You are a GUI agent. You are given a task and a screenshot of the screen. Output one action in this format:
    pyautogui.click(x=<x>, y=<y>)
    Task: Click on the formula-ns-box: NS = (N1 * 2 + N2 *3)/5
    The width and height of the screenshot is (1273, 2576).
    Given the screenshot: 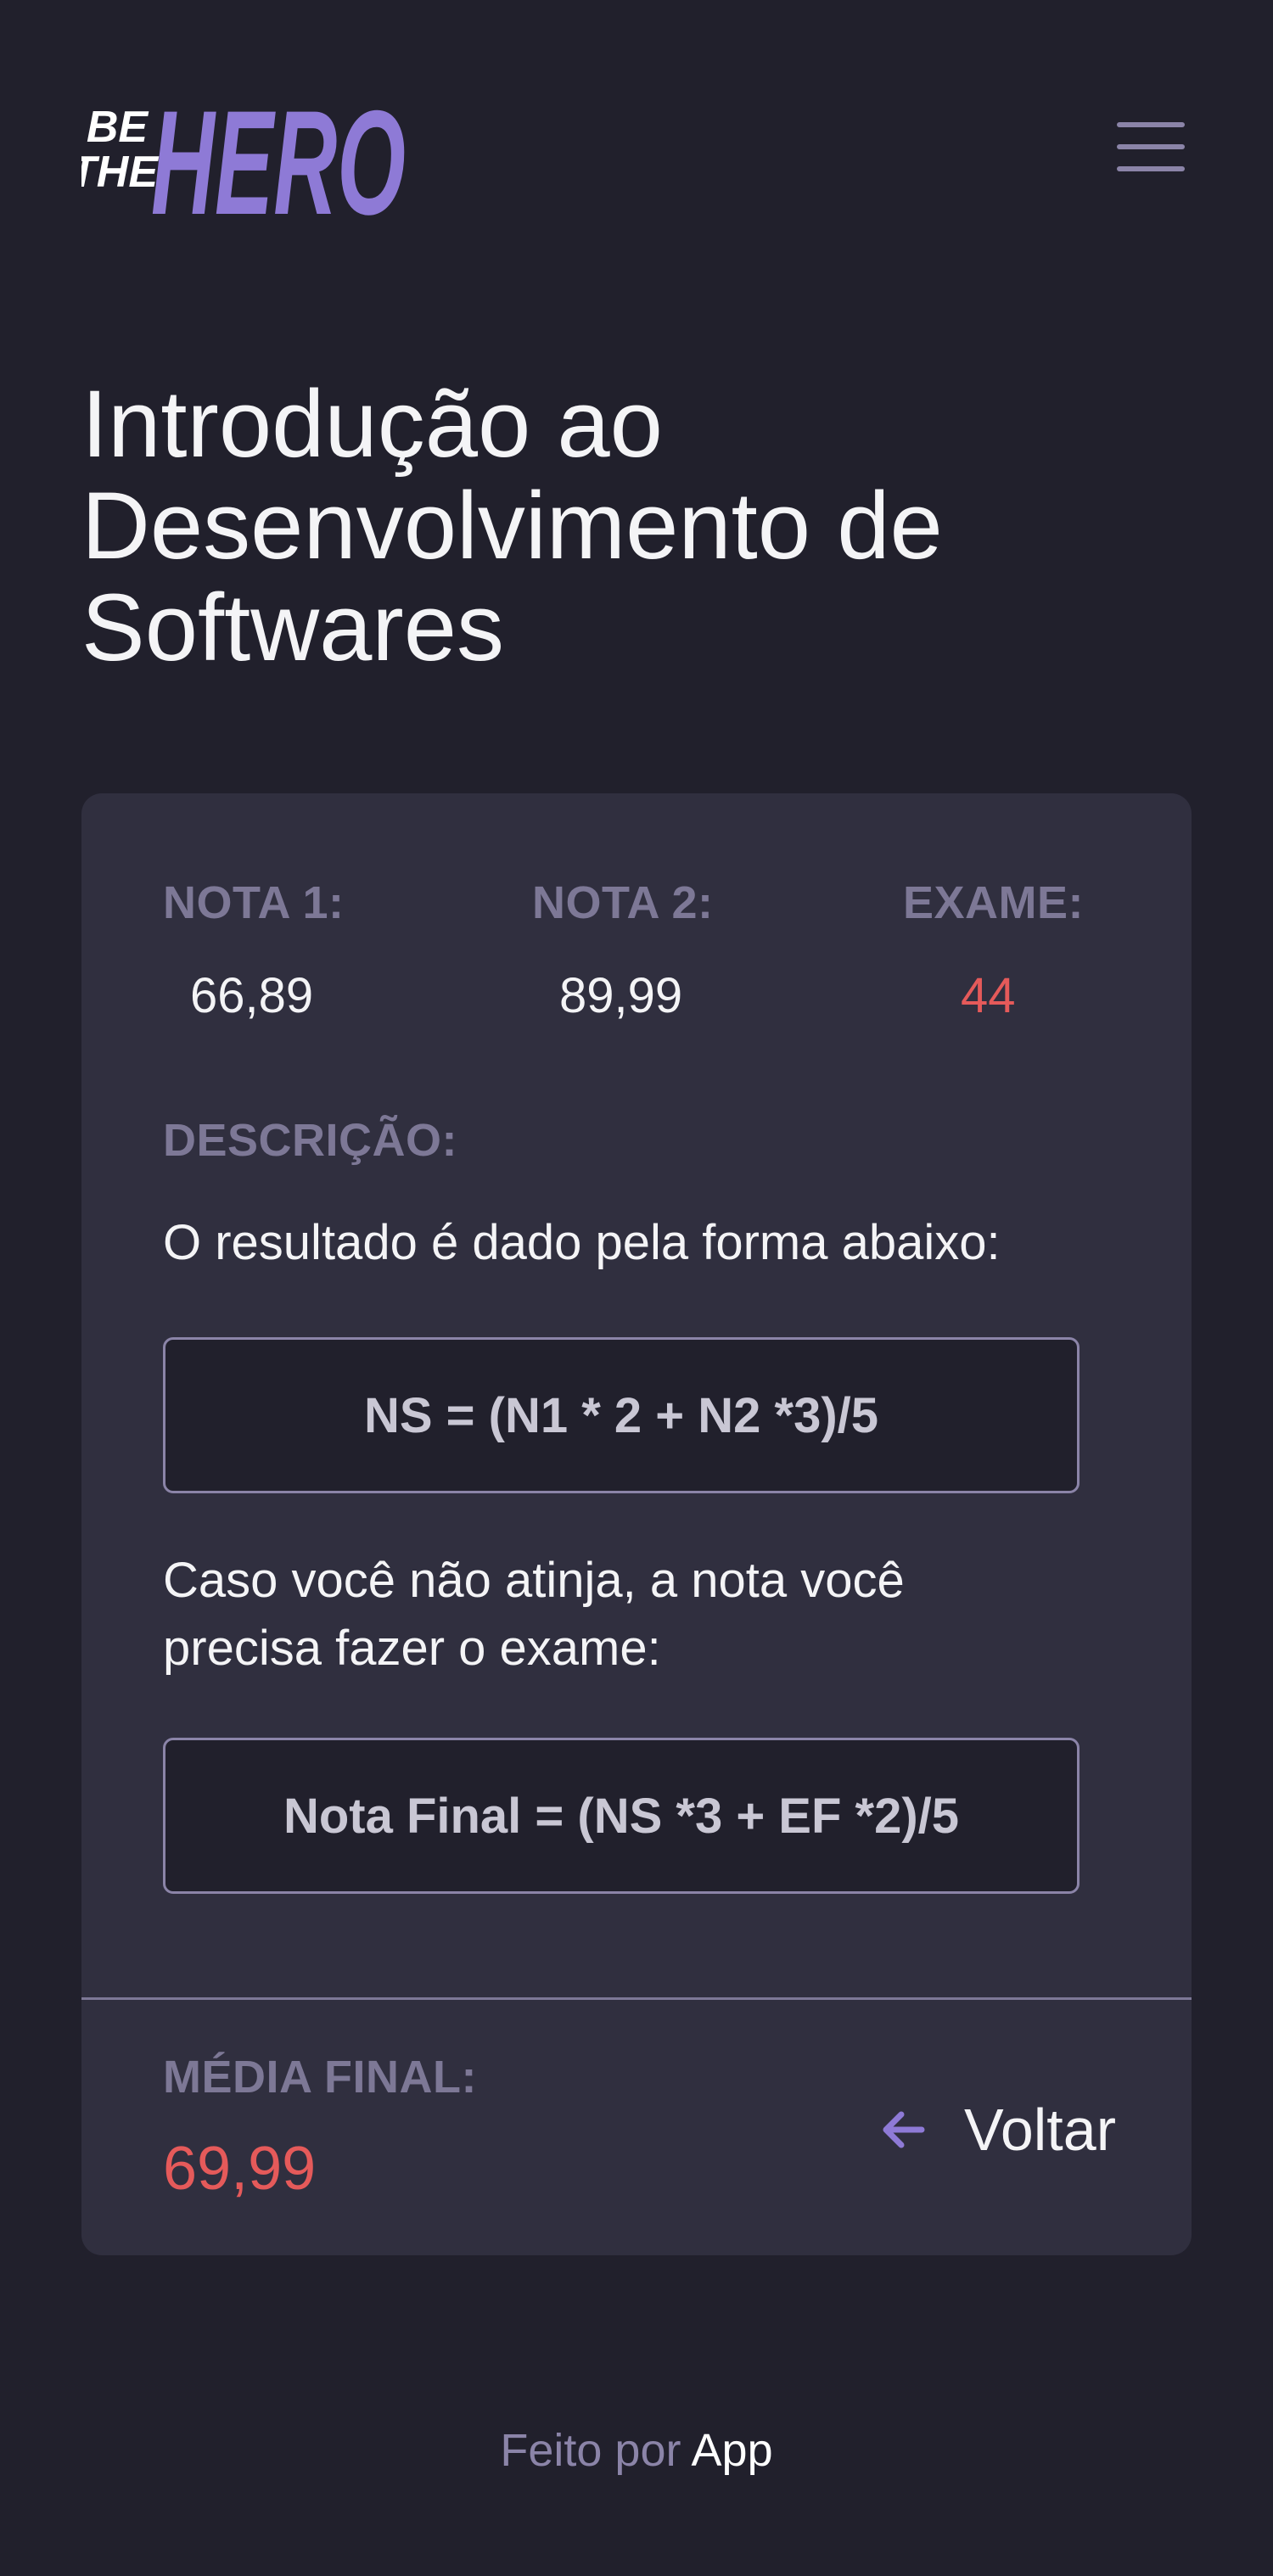 What is the action you would take?
    pyautogui.click(x=621, y=1415)
    